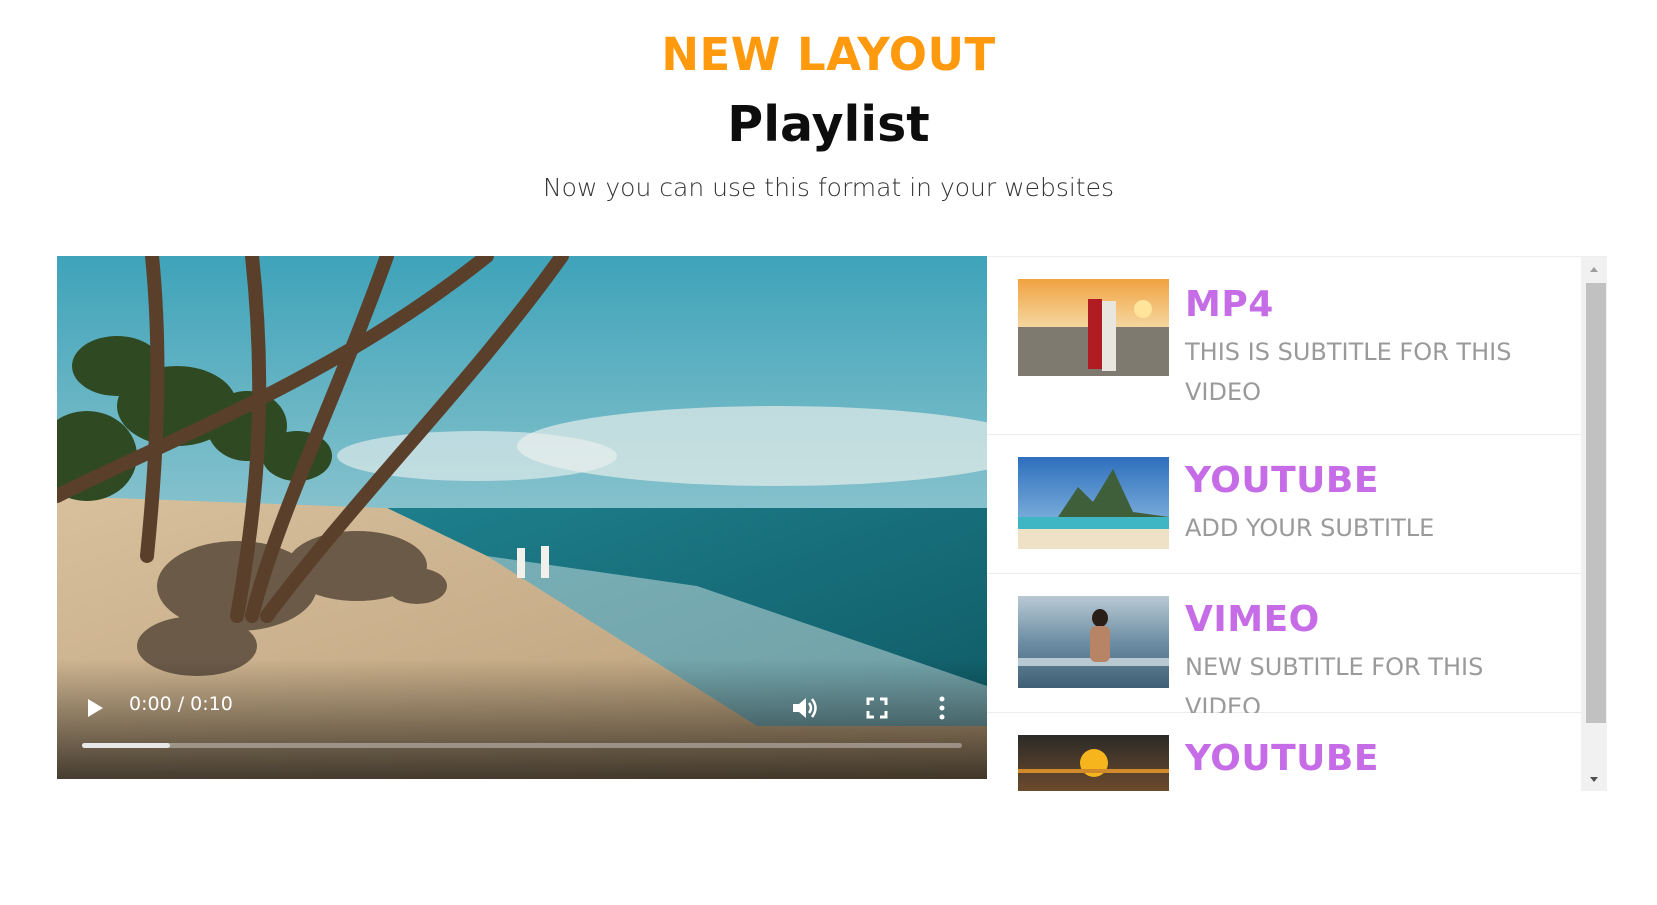  I want to click on item-title: MP4, so click(1229, 304).